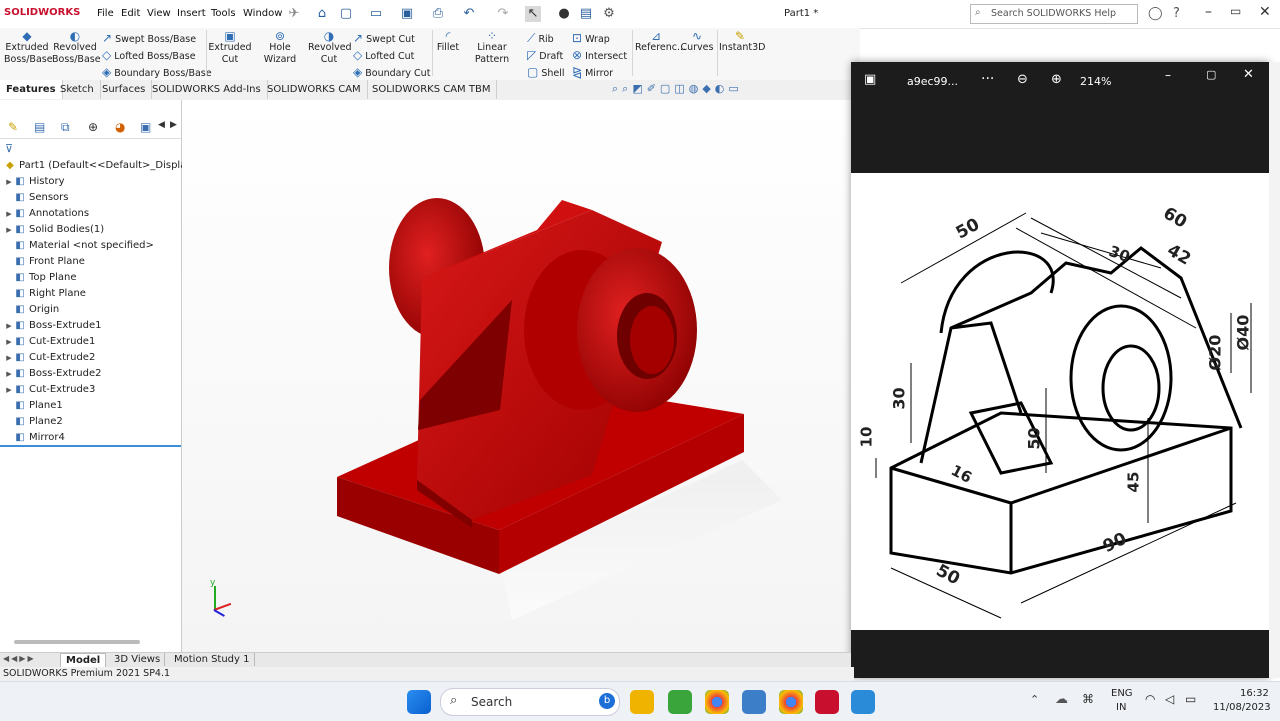 The image size is (1280, 721). Describe the element at coordinates (145, 127) in the screenshot. I see `cam-manager-icon: ▣` at that location.